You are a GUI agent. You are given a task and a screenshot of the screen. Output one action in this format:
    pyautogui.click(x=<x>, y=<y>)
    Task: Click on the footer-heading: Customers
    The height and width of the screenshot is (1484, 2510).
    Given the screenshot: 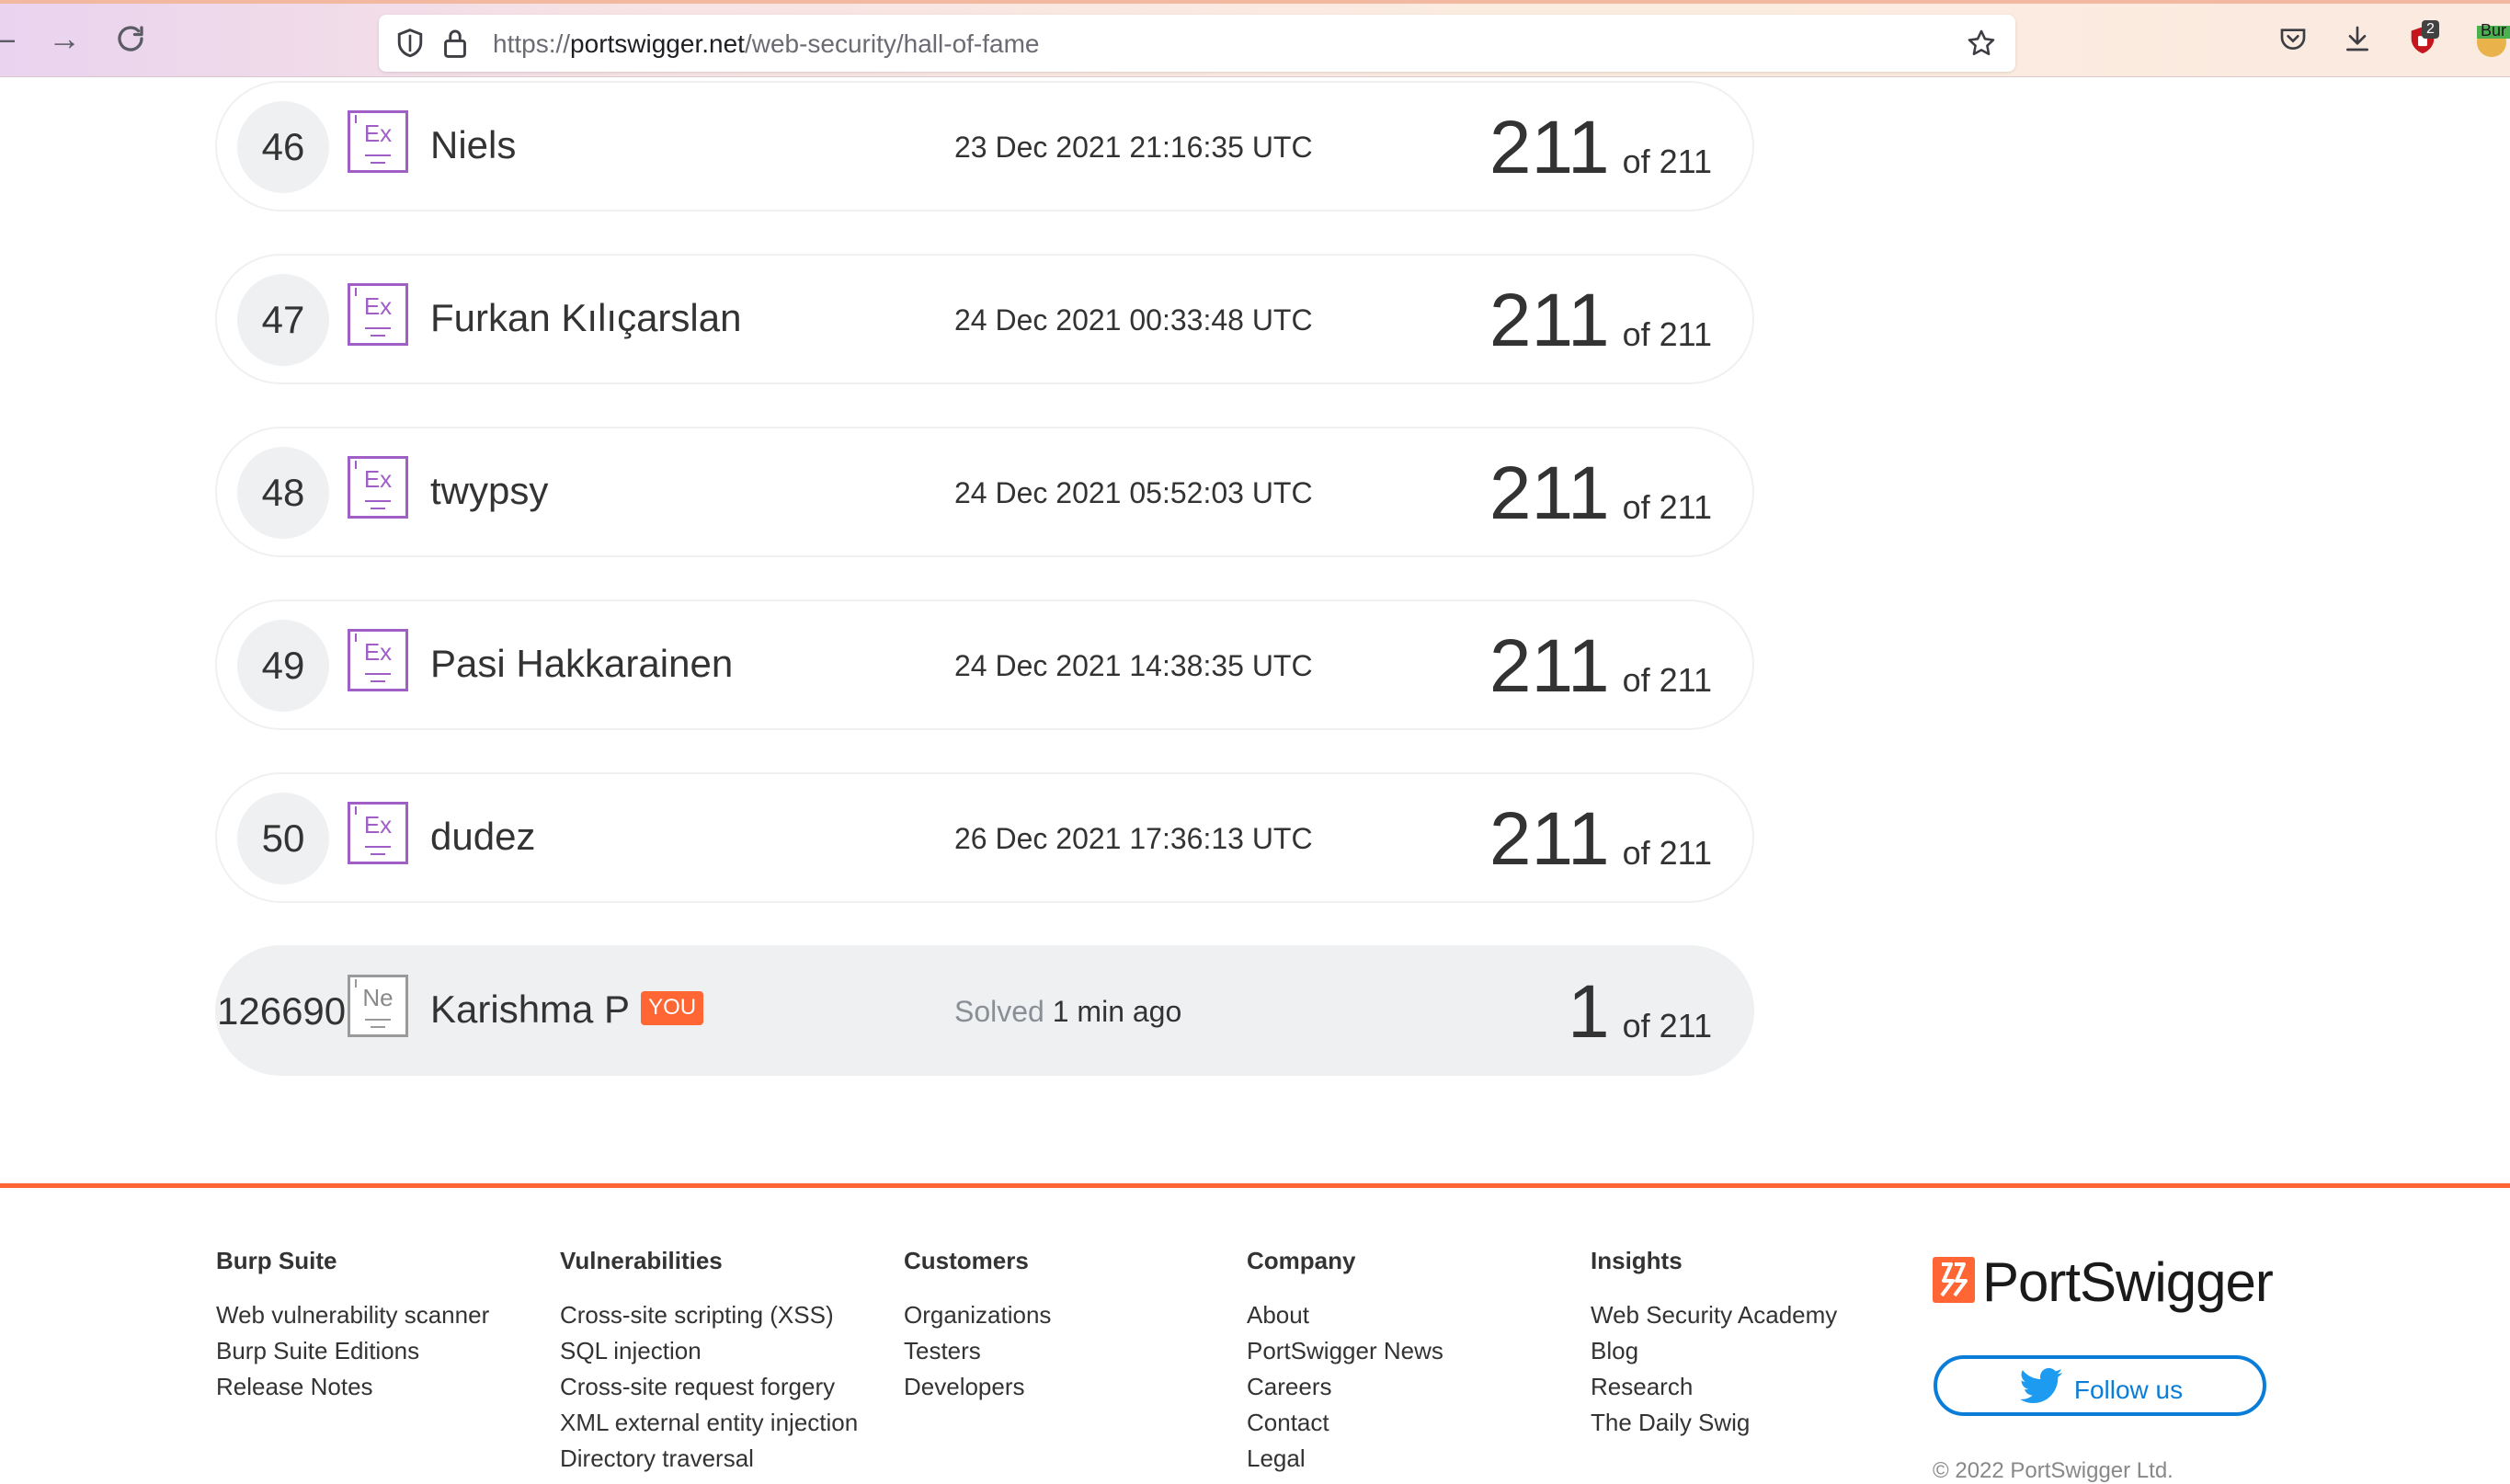 What is the action you would take?
    pyautogui.click(x=966, y=1261)
    